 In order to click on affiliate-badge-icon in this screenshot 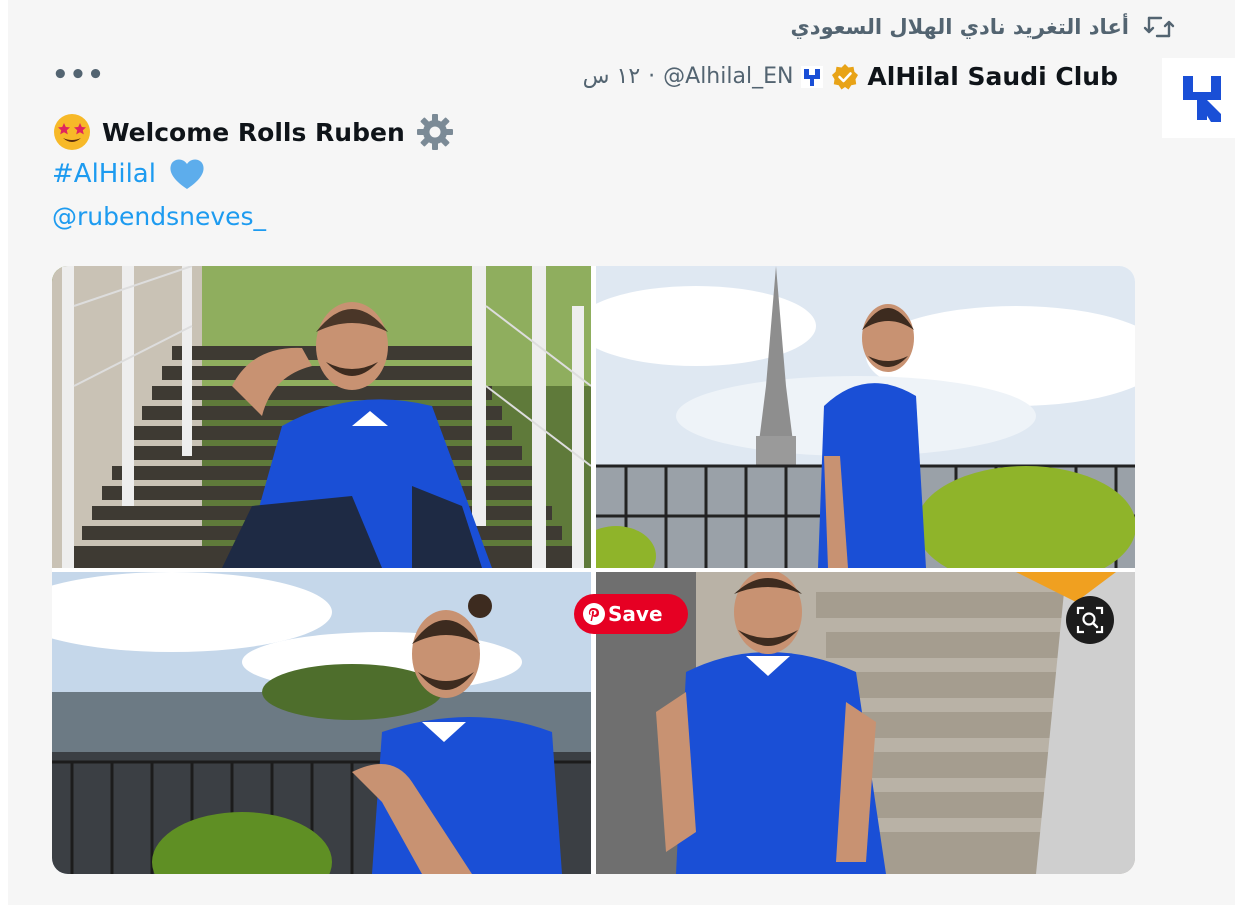, I will do `click(812, 76)`.